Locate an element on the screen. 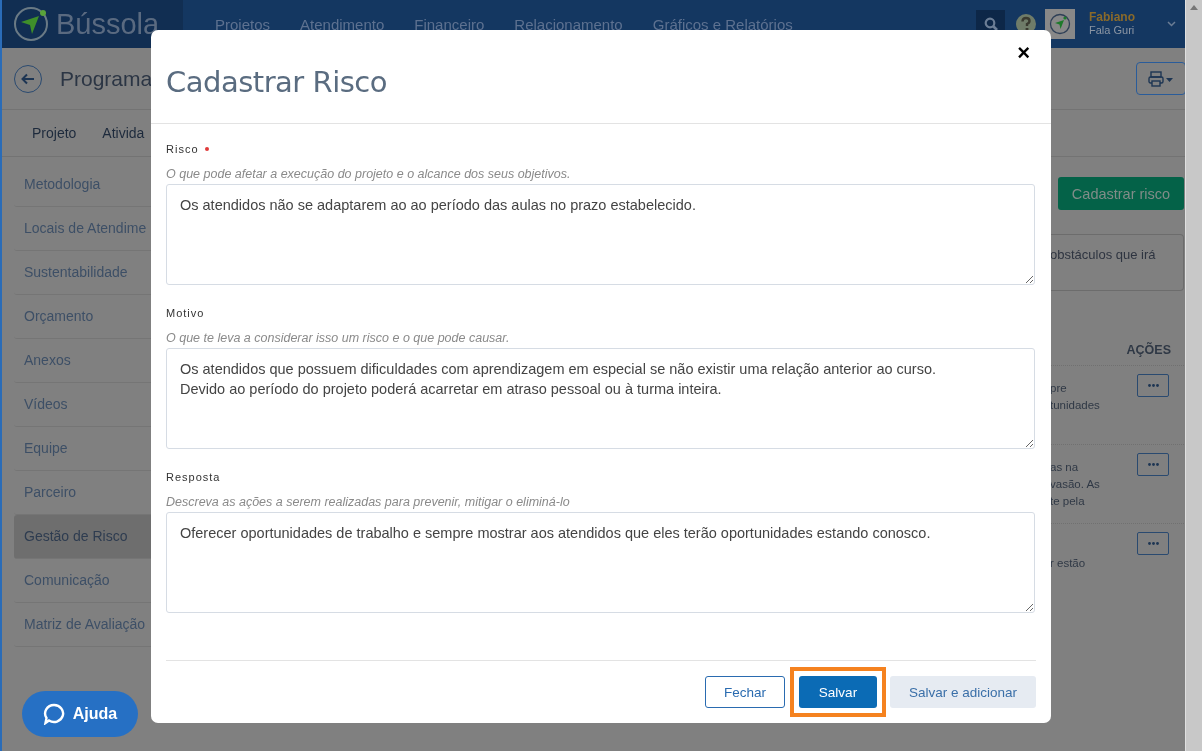  text-area: Os atendidos não se adaptarem ao ao período das aulas no prazo estabelecido. is located at coordinates (600, 234).